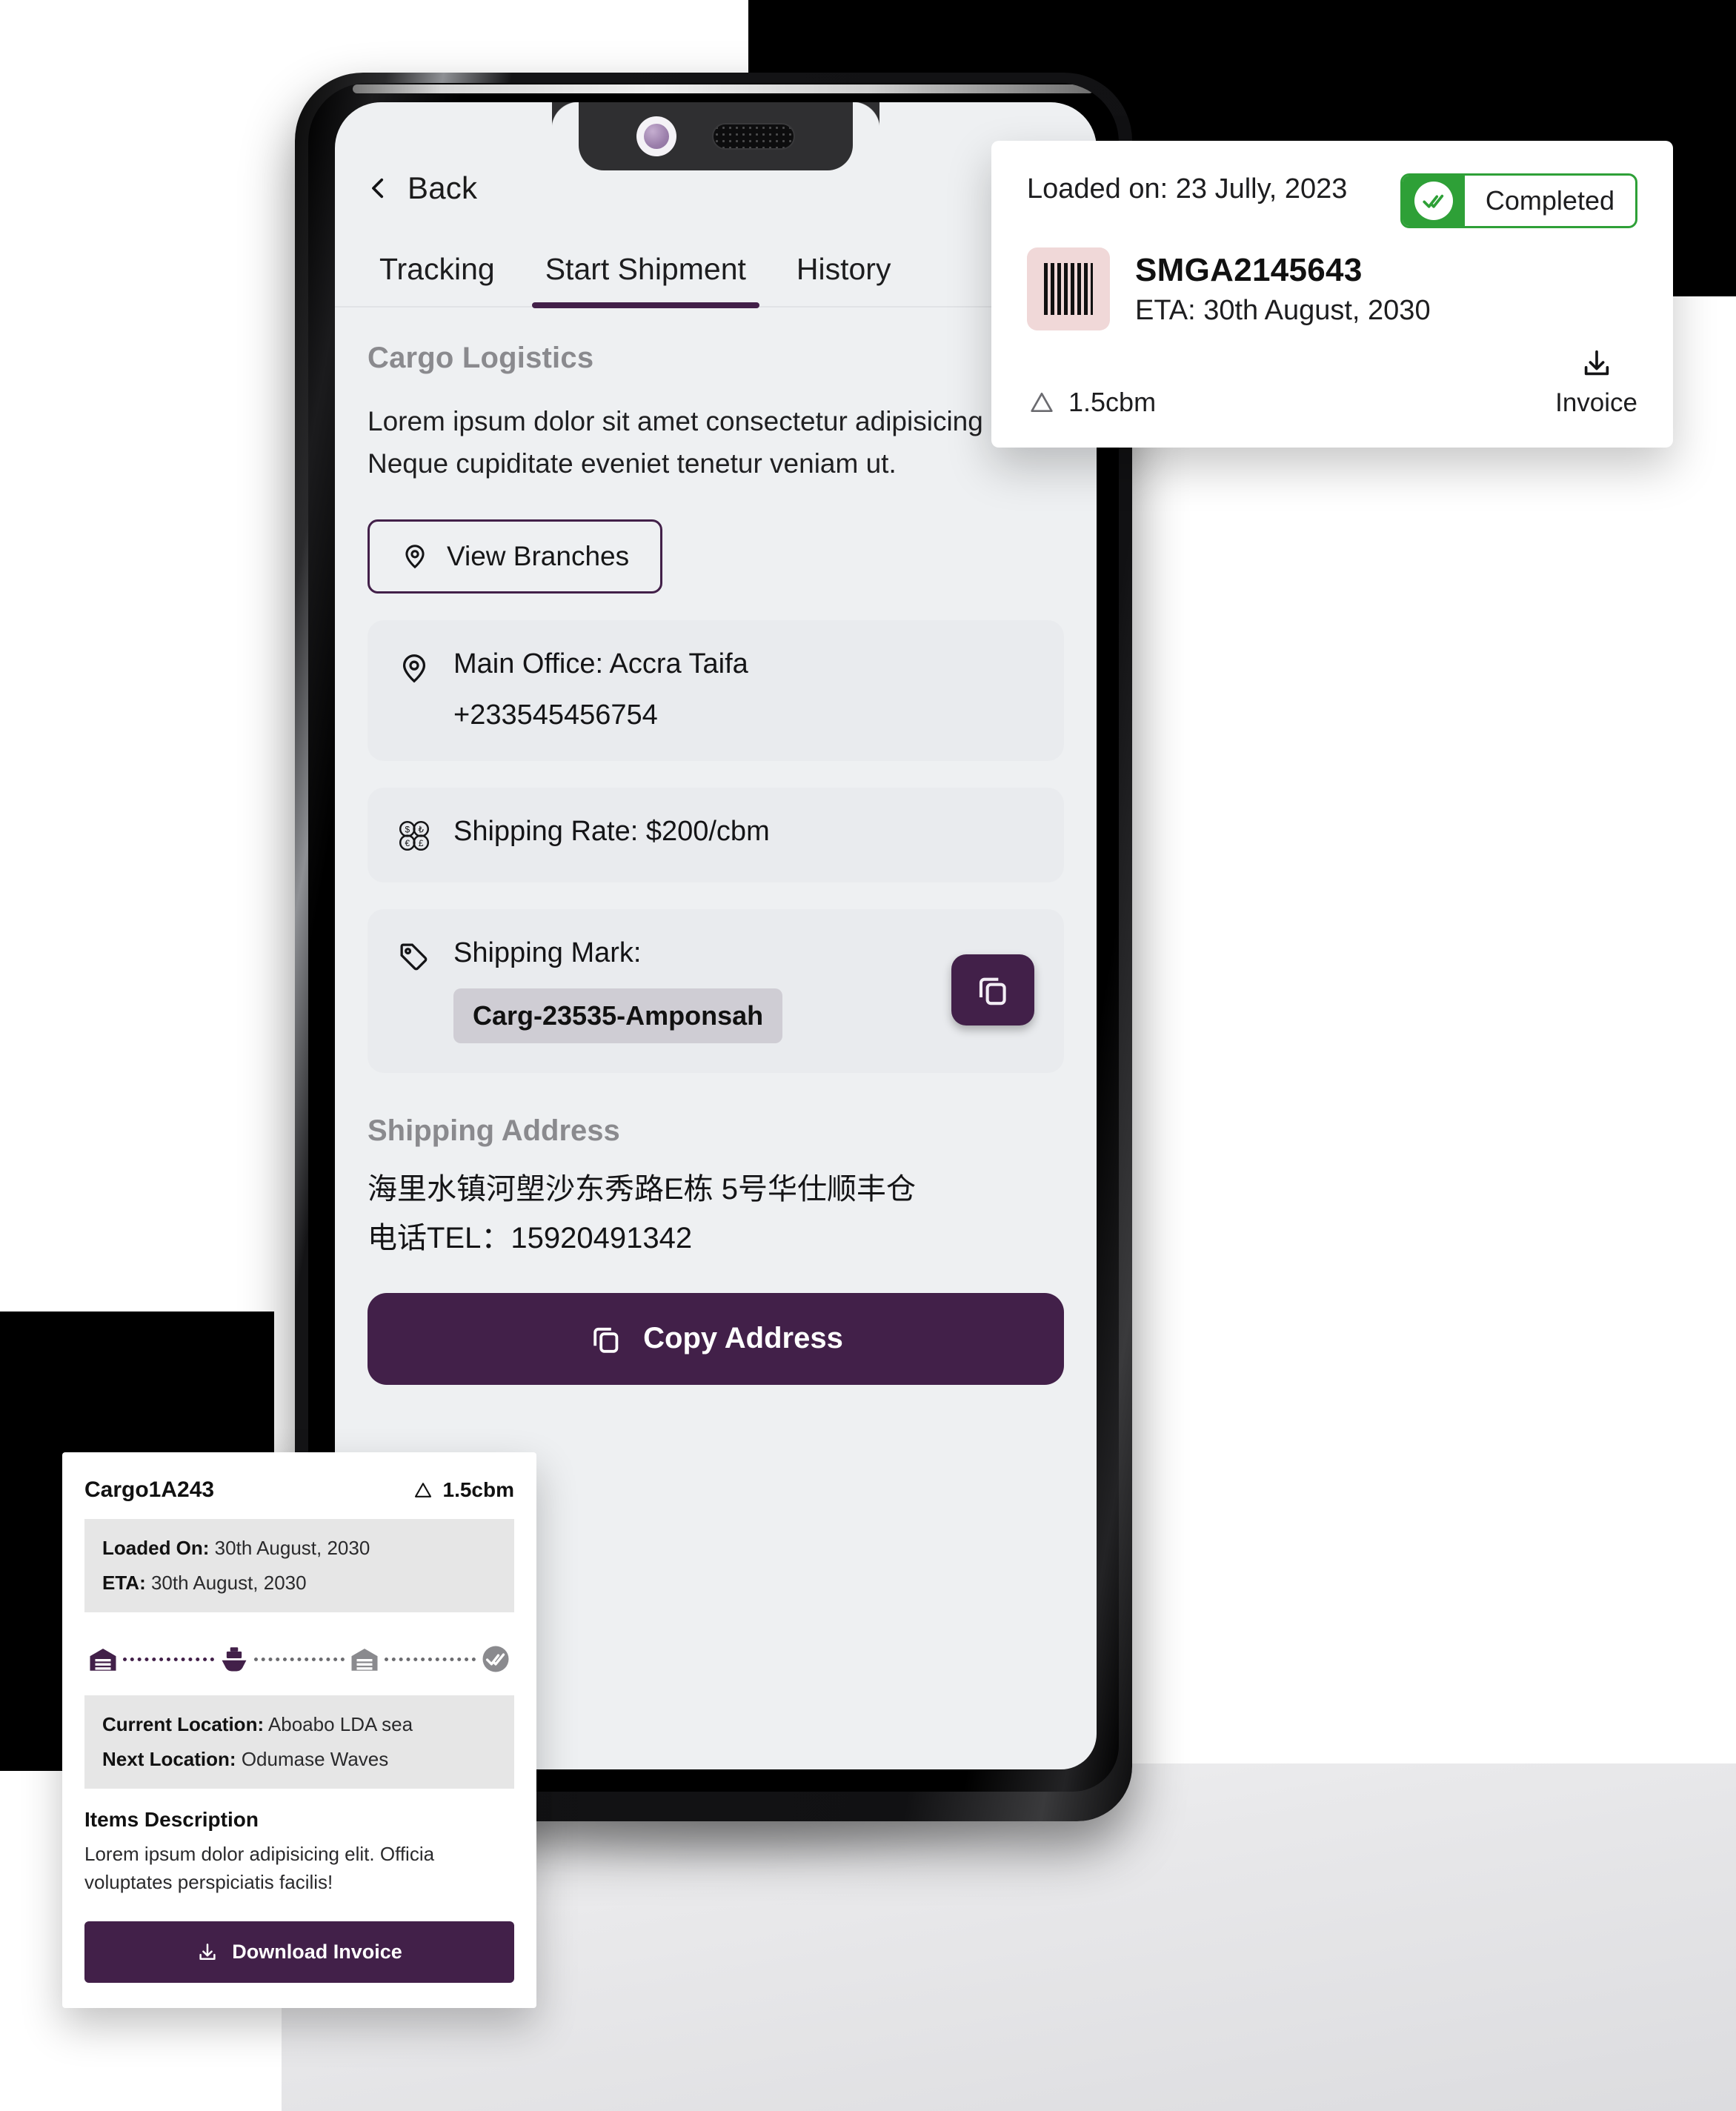  I want to click on double-check-icon, so click(1433, 201).